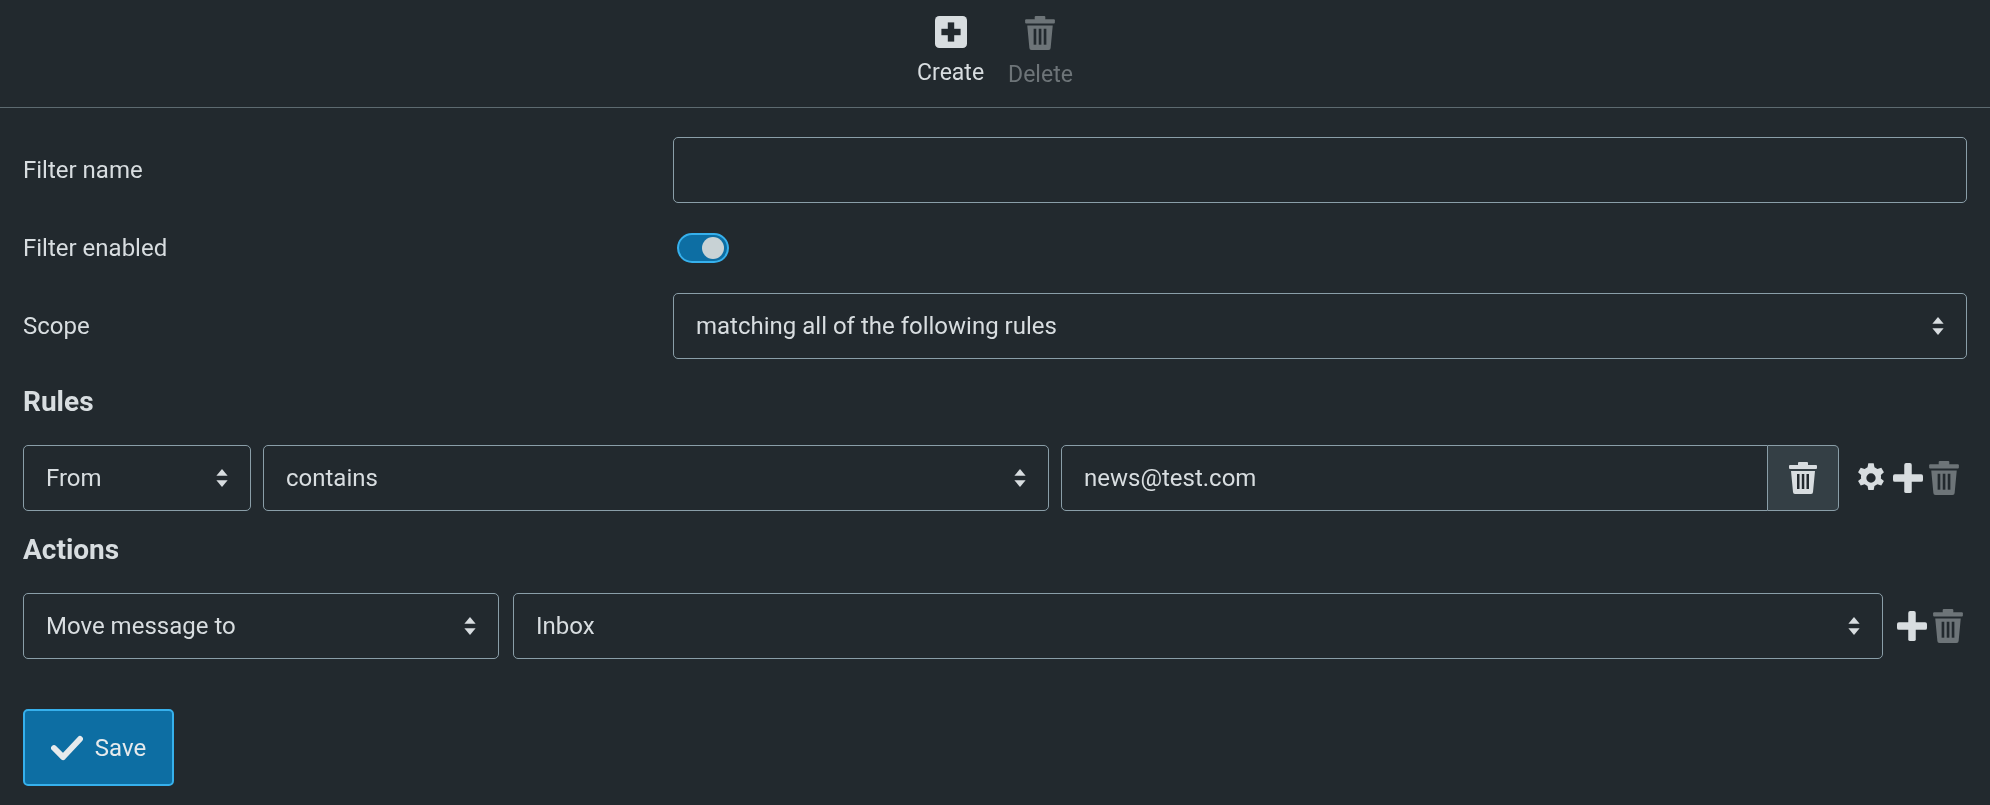 This screenshot has height=805, width=1990. I want to click on enabled-toggle, so click(703, 248).